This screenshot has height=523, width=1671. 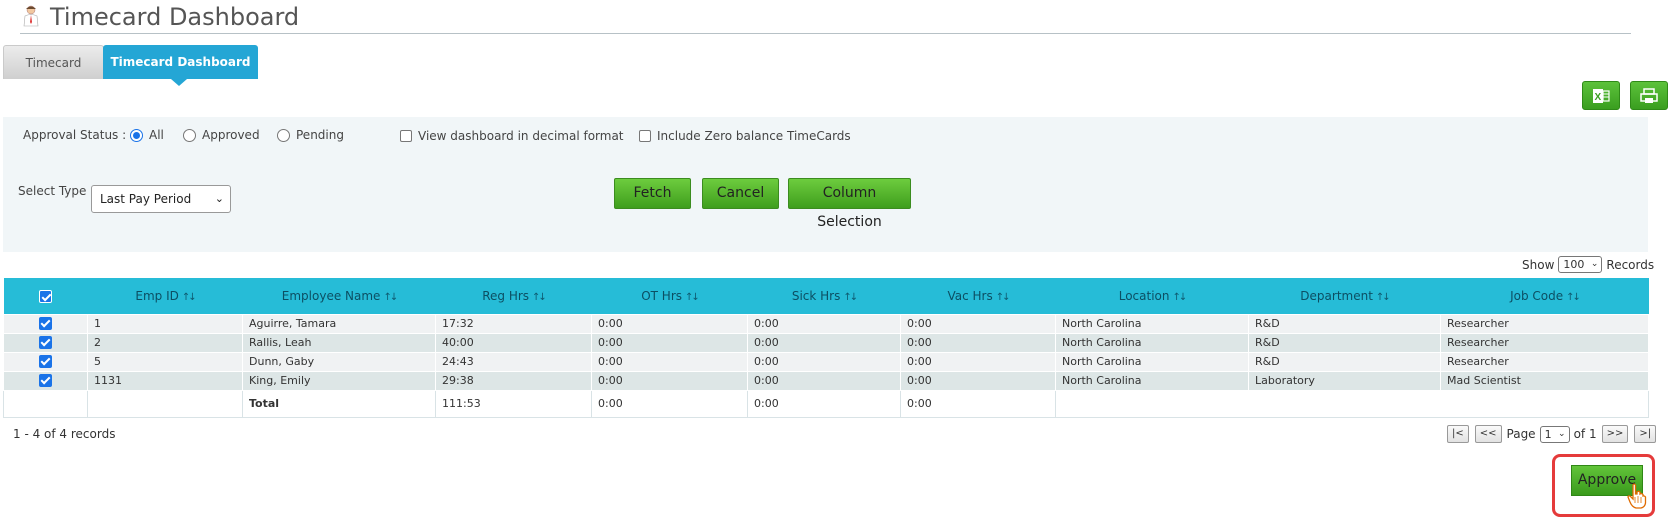 What do you see at coordinates (1580, 264) in the screenshot?
I see `page-size-select: 100 ⌄` at bounding box center [1580, 264].